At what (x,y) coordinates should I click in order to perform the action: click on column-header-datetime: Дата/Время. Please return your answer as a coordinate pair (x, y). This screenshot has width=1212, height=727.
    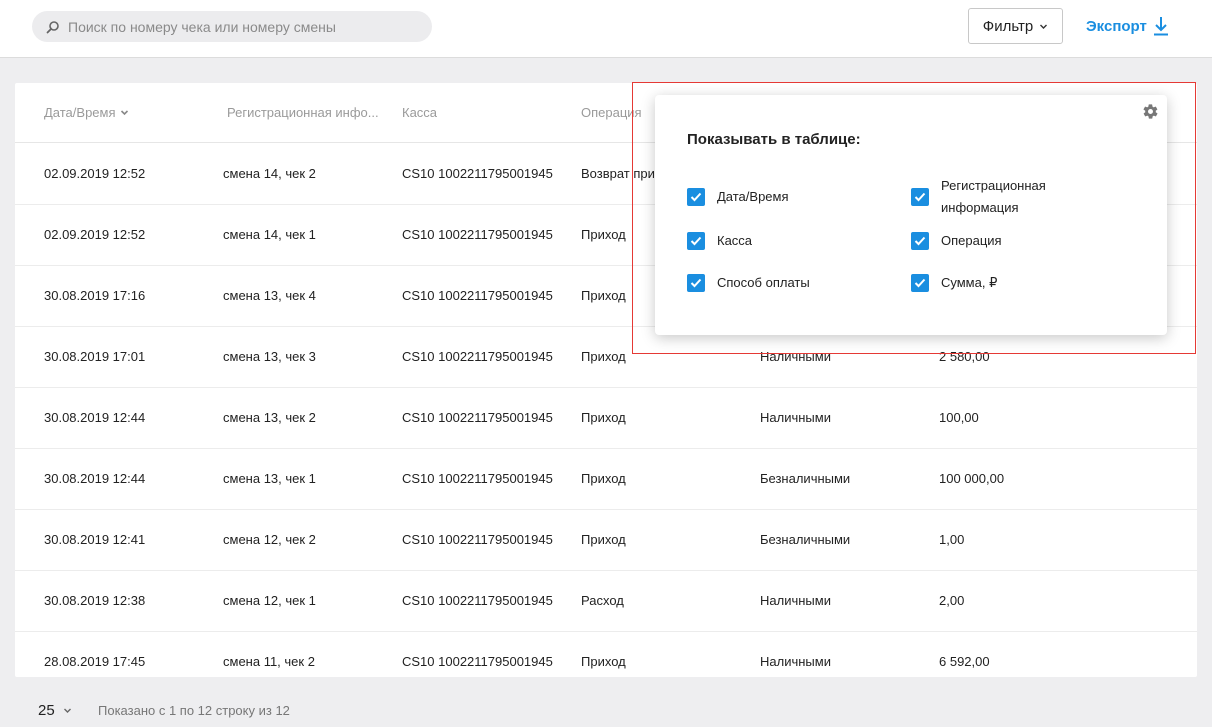
    Looking at the image, I should click on (86, 112).